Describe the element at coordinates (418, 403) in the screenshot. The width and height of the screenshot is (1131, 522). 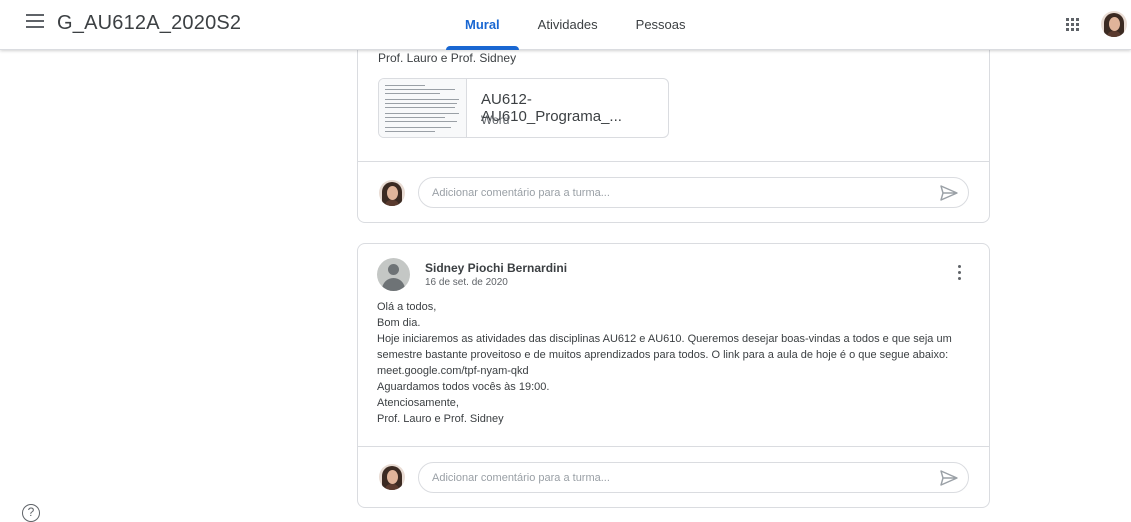
I see `post-body-line: Atenciosamente,` at that location.